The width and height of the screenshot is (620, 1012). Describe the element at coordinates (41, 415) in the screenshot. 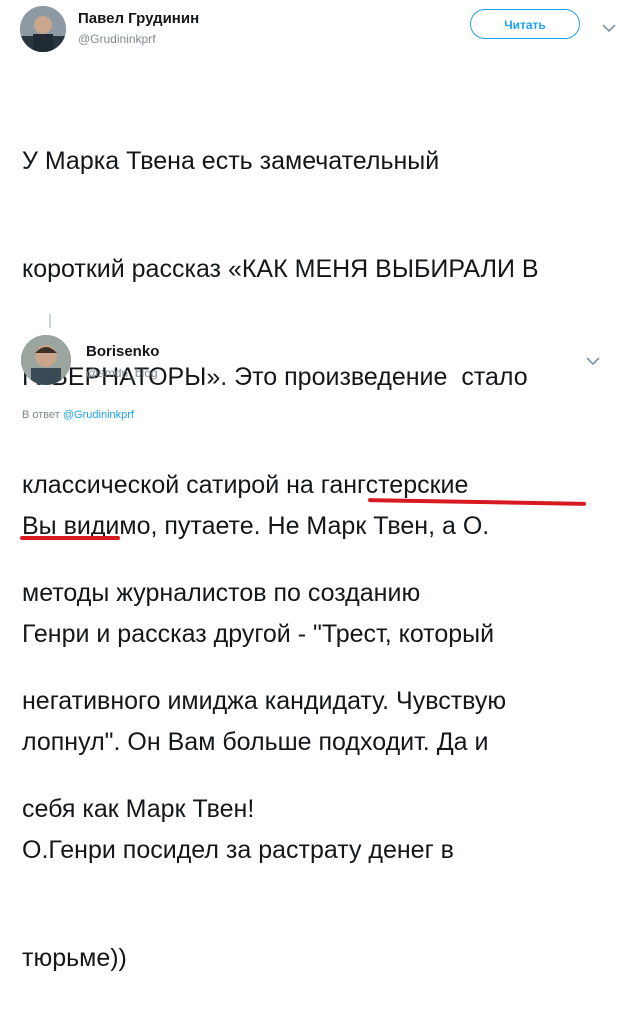

I see `in-reply-to-prefix: В ответ` at that location.